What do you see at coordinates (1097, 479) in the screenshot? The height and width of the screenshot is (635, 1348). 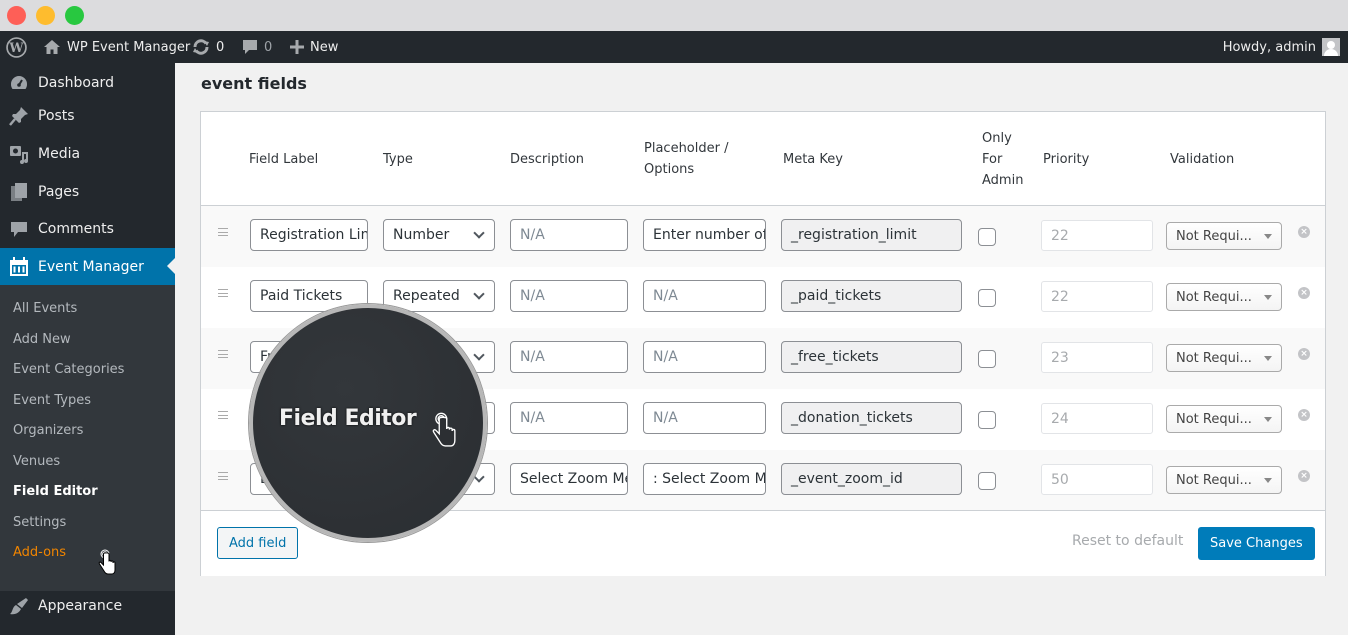 I see `priority-input: 50` at bounding box center [1097, 479].